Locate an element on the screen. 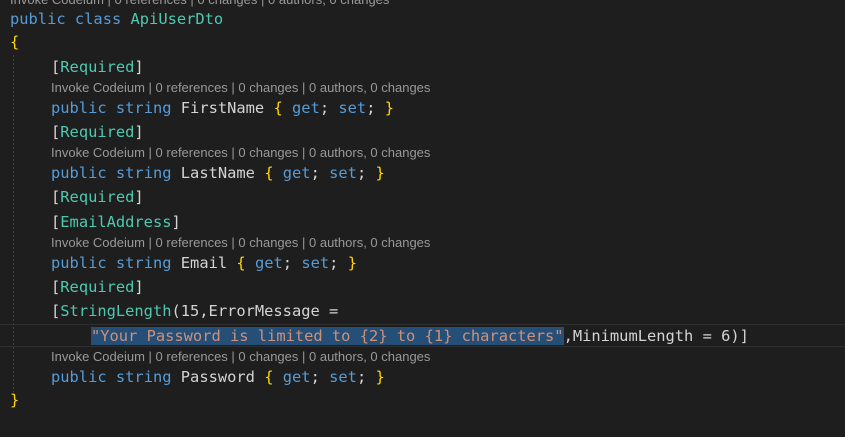 This screenshot has height=437, width=845. attribute-line-required-1: [Required] is located at coordinates (97, 67).